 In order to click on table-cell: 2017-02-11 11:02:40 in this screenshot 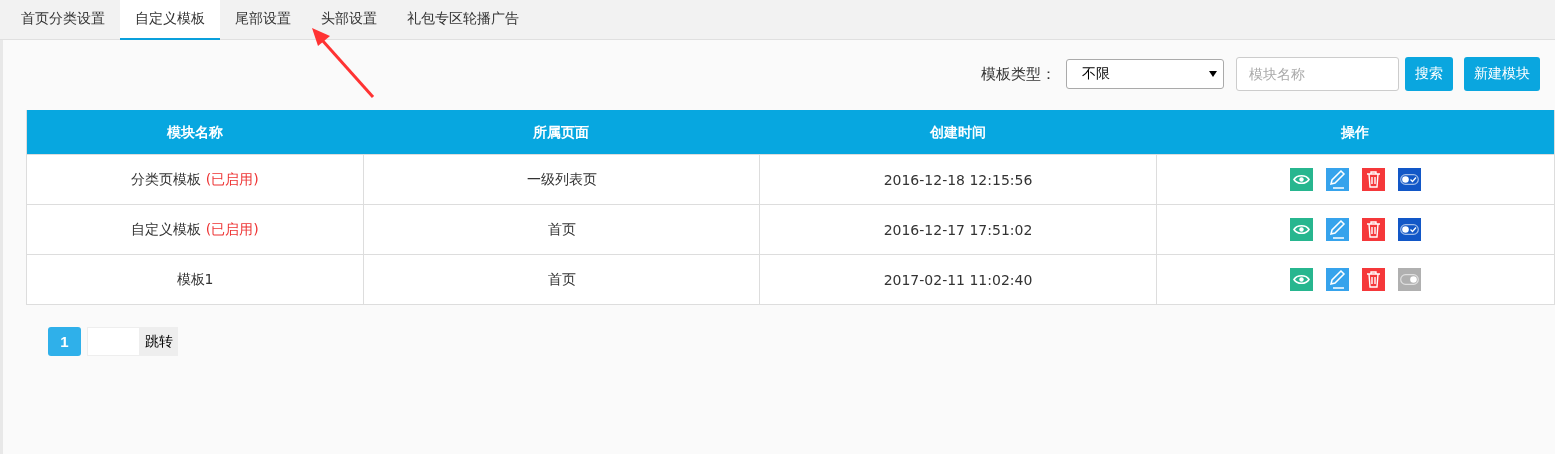, I will do `click(957, 279)`.